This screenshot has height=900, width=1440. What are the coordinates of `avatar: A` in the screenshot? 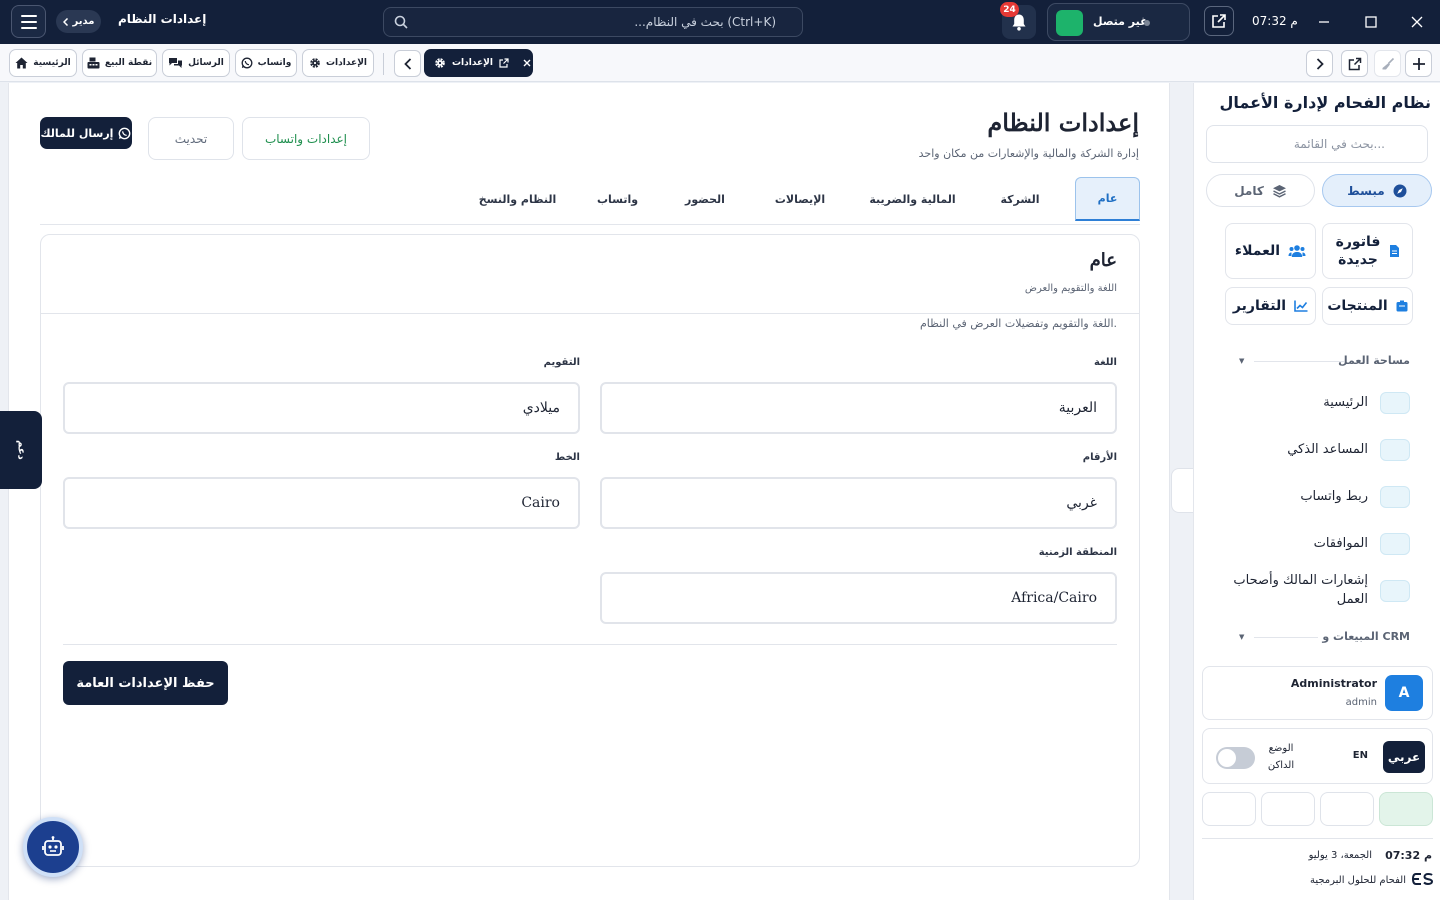 It's located at (1404, 693).